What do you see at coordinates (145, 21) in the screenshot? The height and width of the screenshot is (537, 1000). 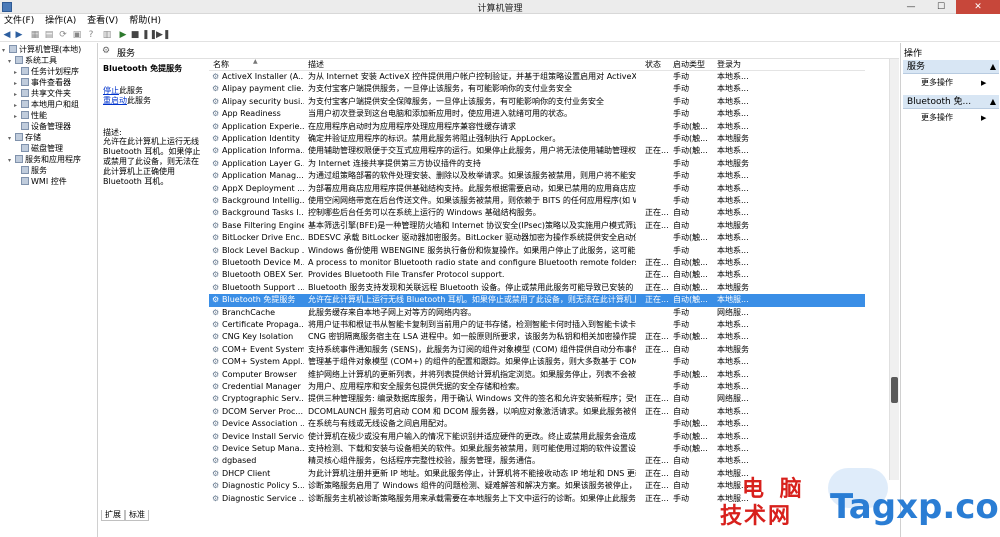 I see `menu-help: 帮助(H)` at bounding box center [145, 21].